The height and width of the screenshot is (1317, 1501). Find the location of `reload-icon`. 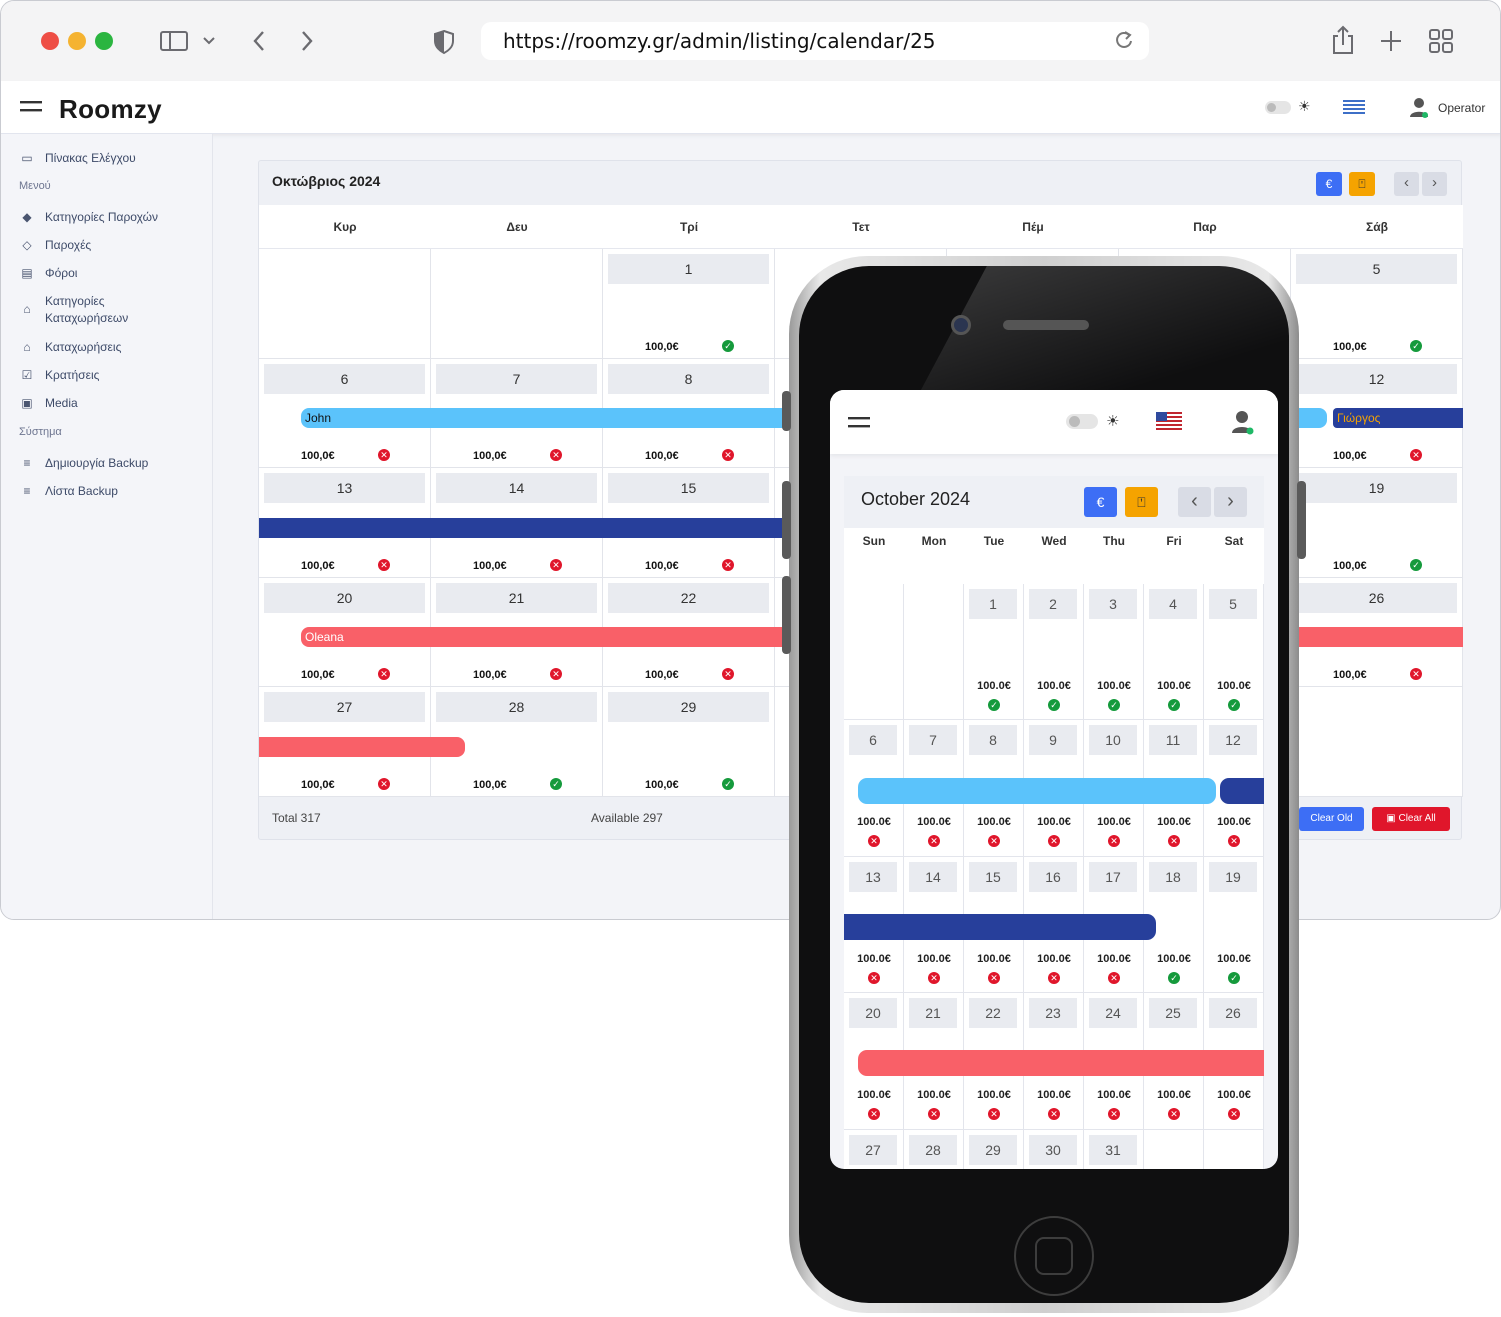

reload-icon is located at coordinates (1124, 47).